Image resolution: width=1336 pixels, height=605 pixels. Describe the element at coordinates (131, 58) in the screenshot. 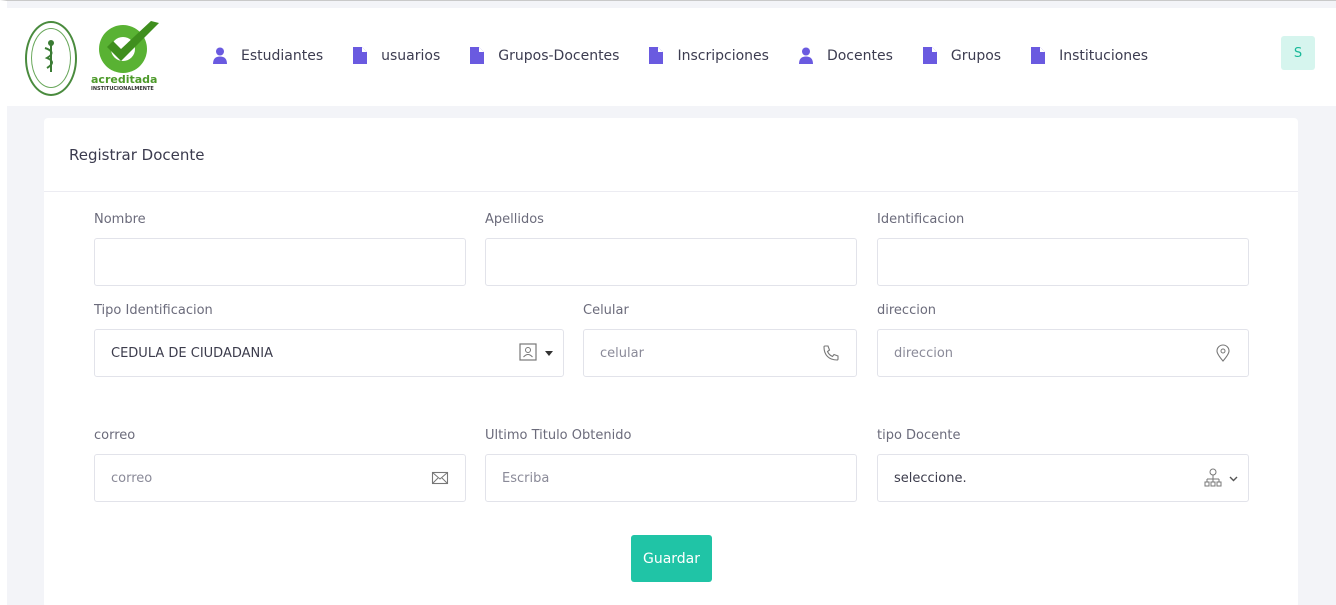

I see `acreditada-logo: acreditada INSTITUCIONALMENTE` at that location.